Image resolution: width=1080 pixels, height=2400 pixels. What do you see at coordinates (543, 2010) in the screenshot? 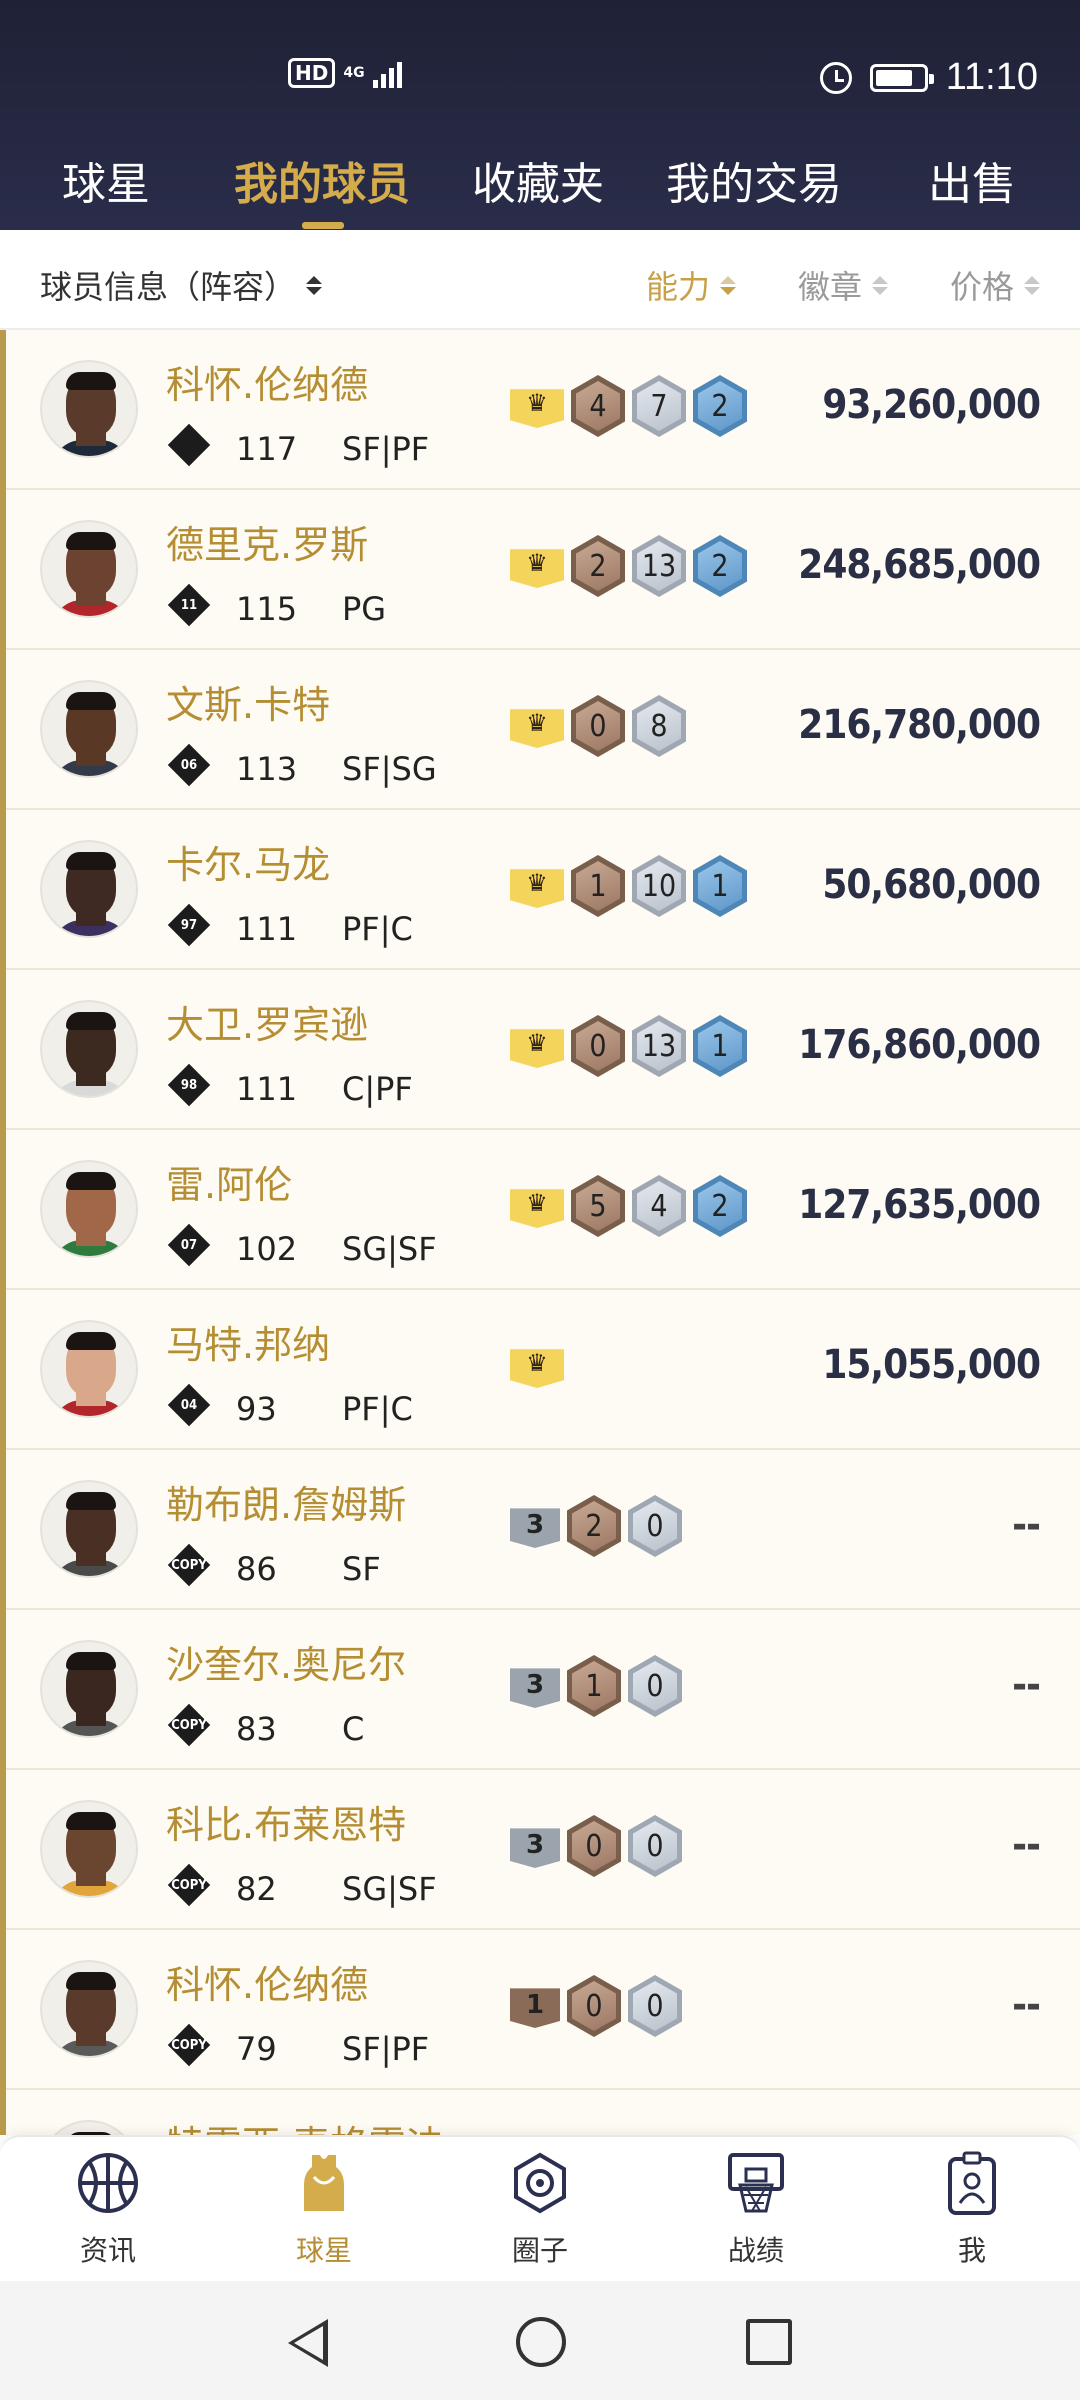
I see `player-row: 科怀.伦纳德 COPY 79 SF|PF 1 0 0 --` at bounding box center [543, 2010].